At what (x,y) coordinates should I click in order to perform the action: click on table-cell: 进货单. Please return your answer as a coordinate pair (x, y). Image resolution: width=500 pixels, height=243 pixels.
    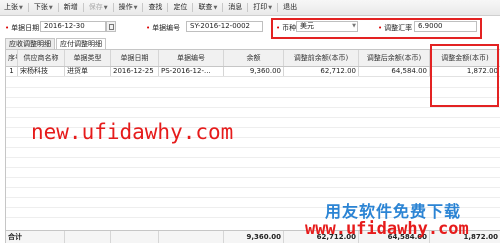
    Looking at the image, I should click on (88, 71).